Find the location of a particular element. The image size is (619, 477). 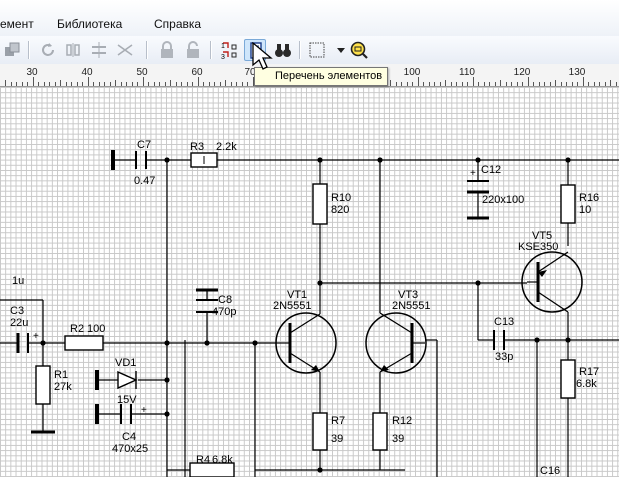

c3-plus: + is located at coordinates (36, 336).